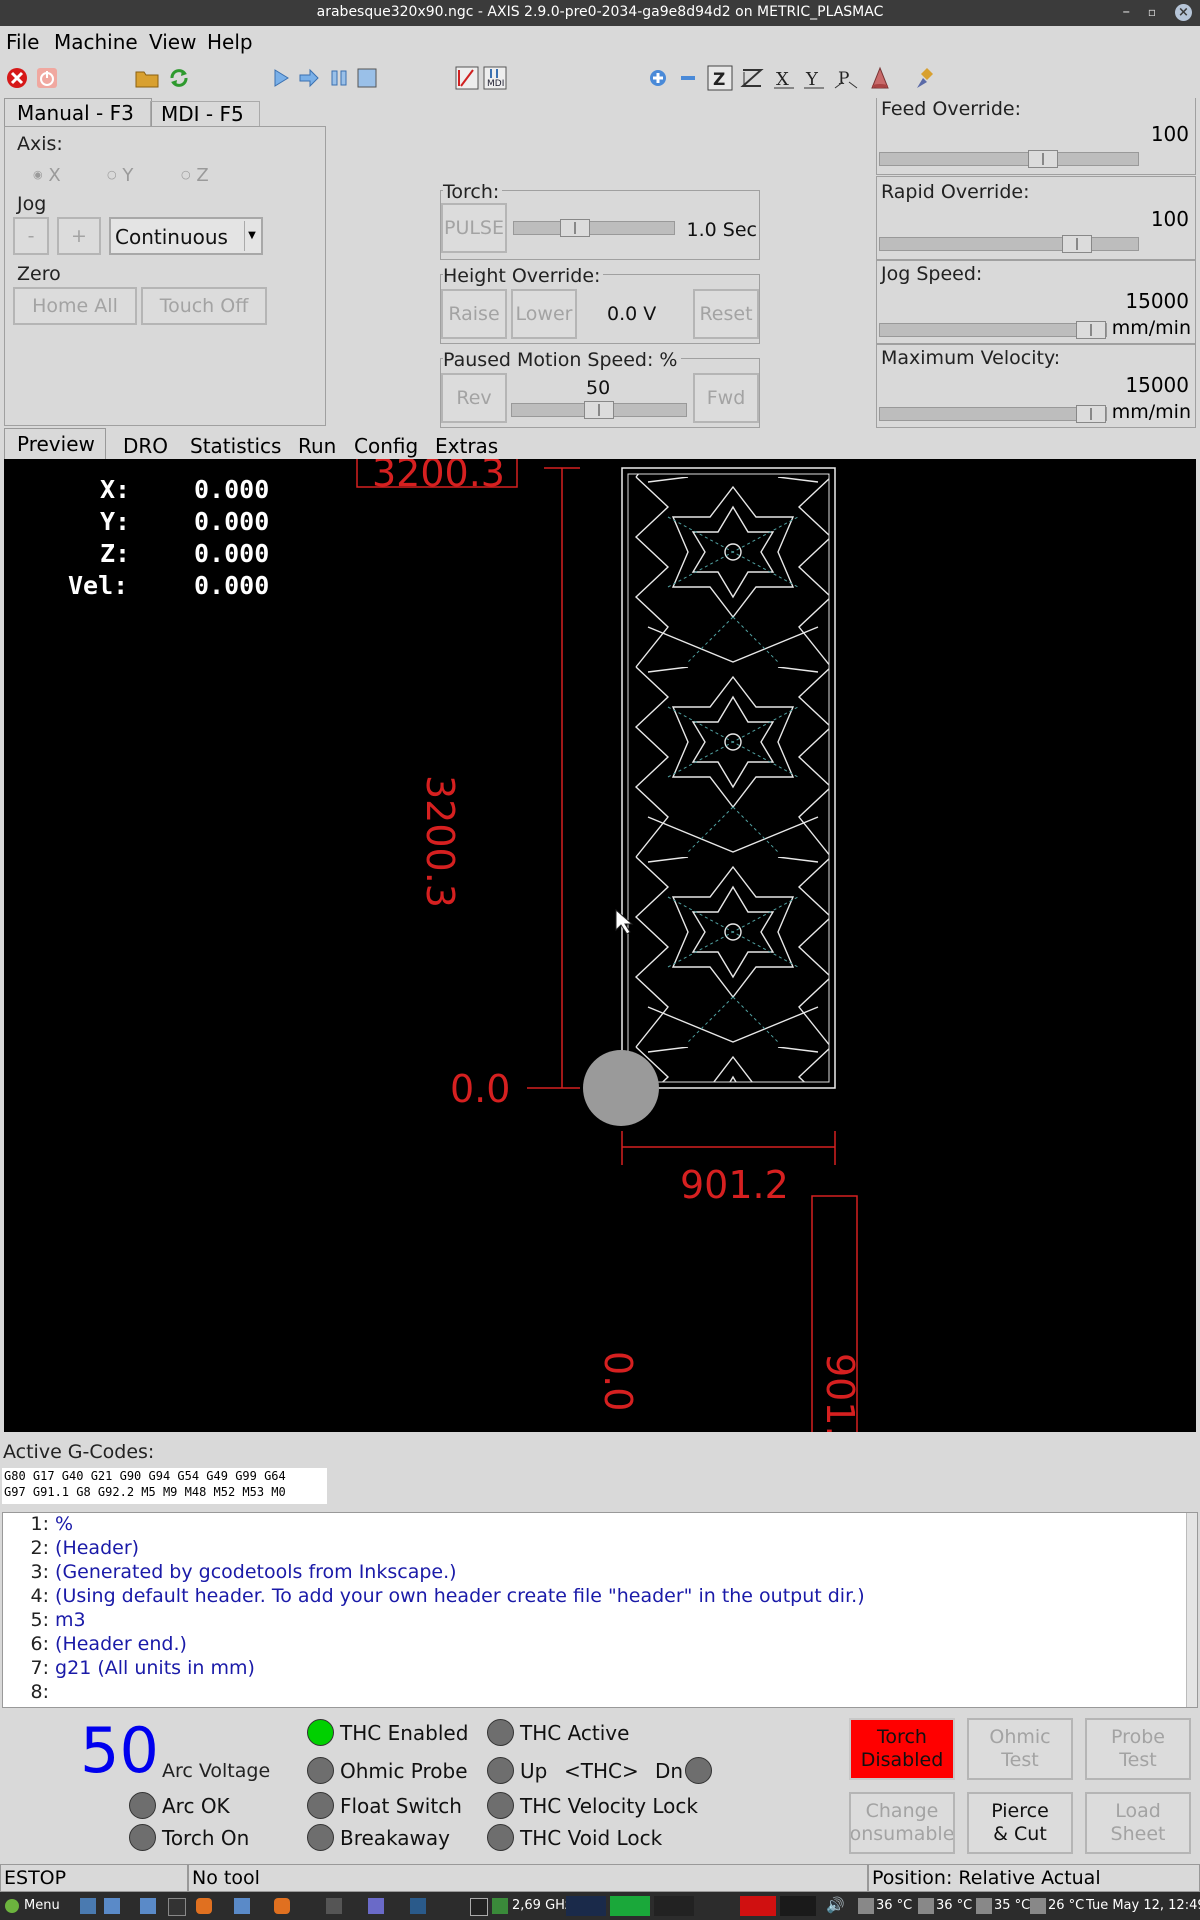 The image size is (1200, 1920). I want to click on tab-run: Run, so click(317, 446).